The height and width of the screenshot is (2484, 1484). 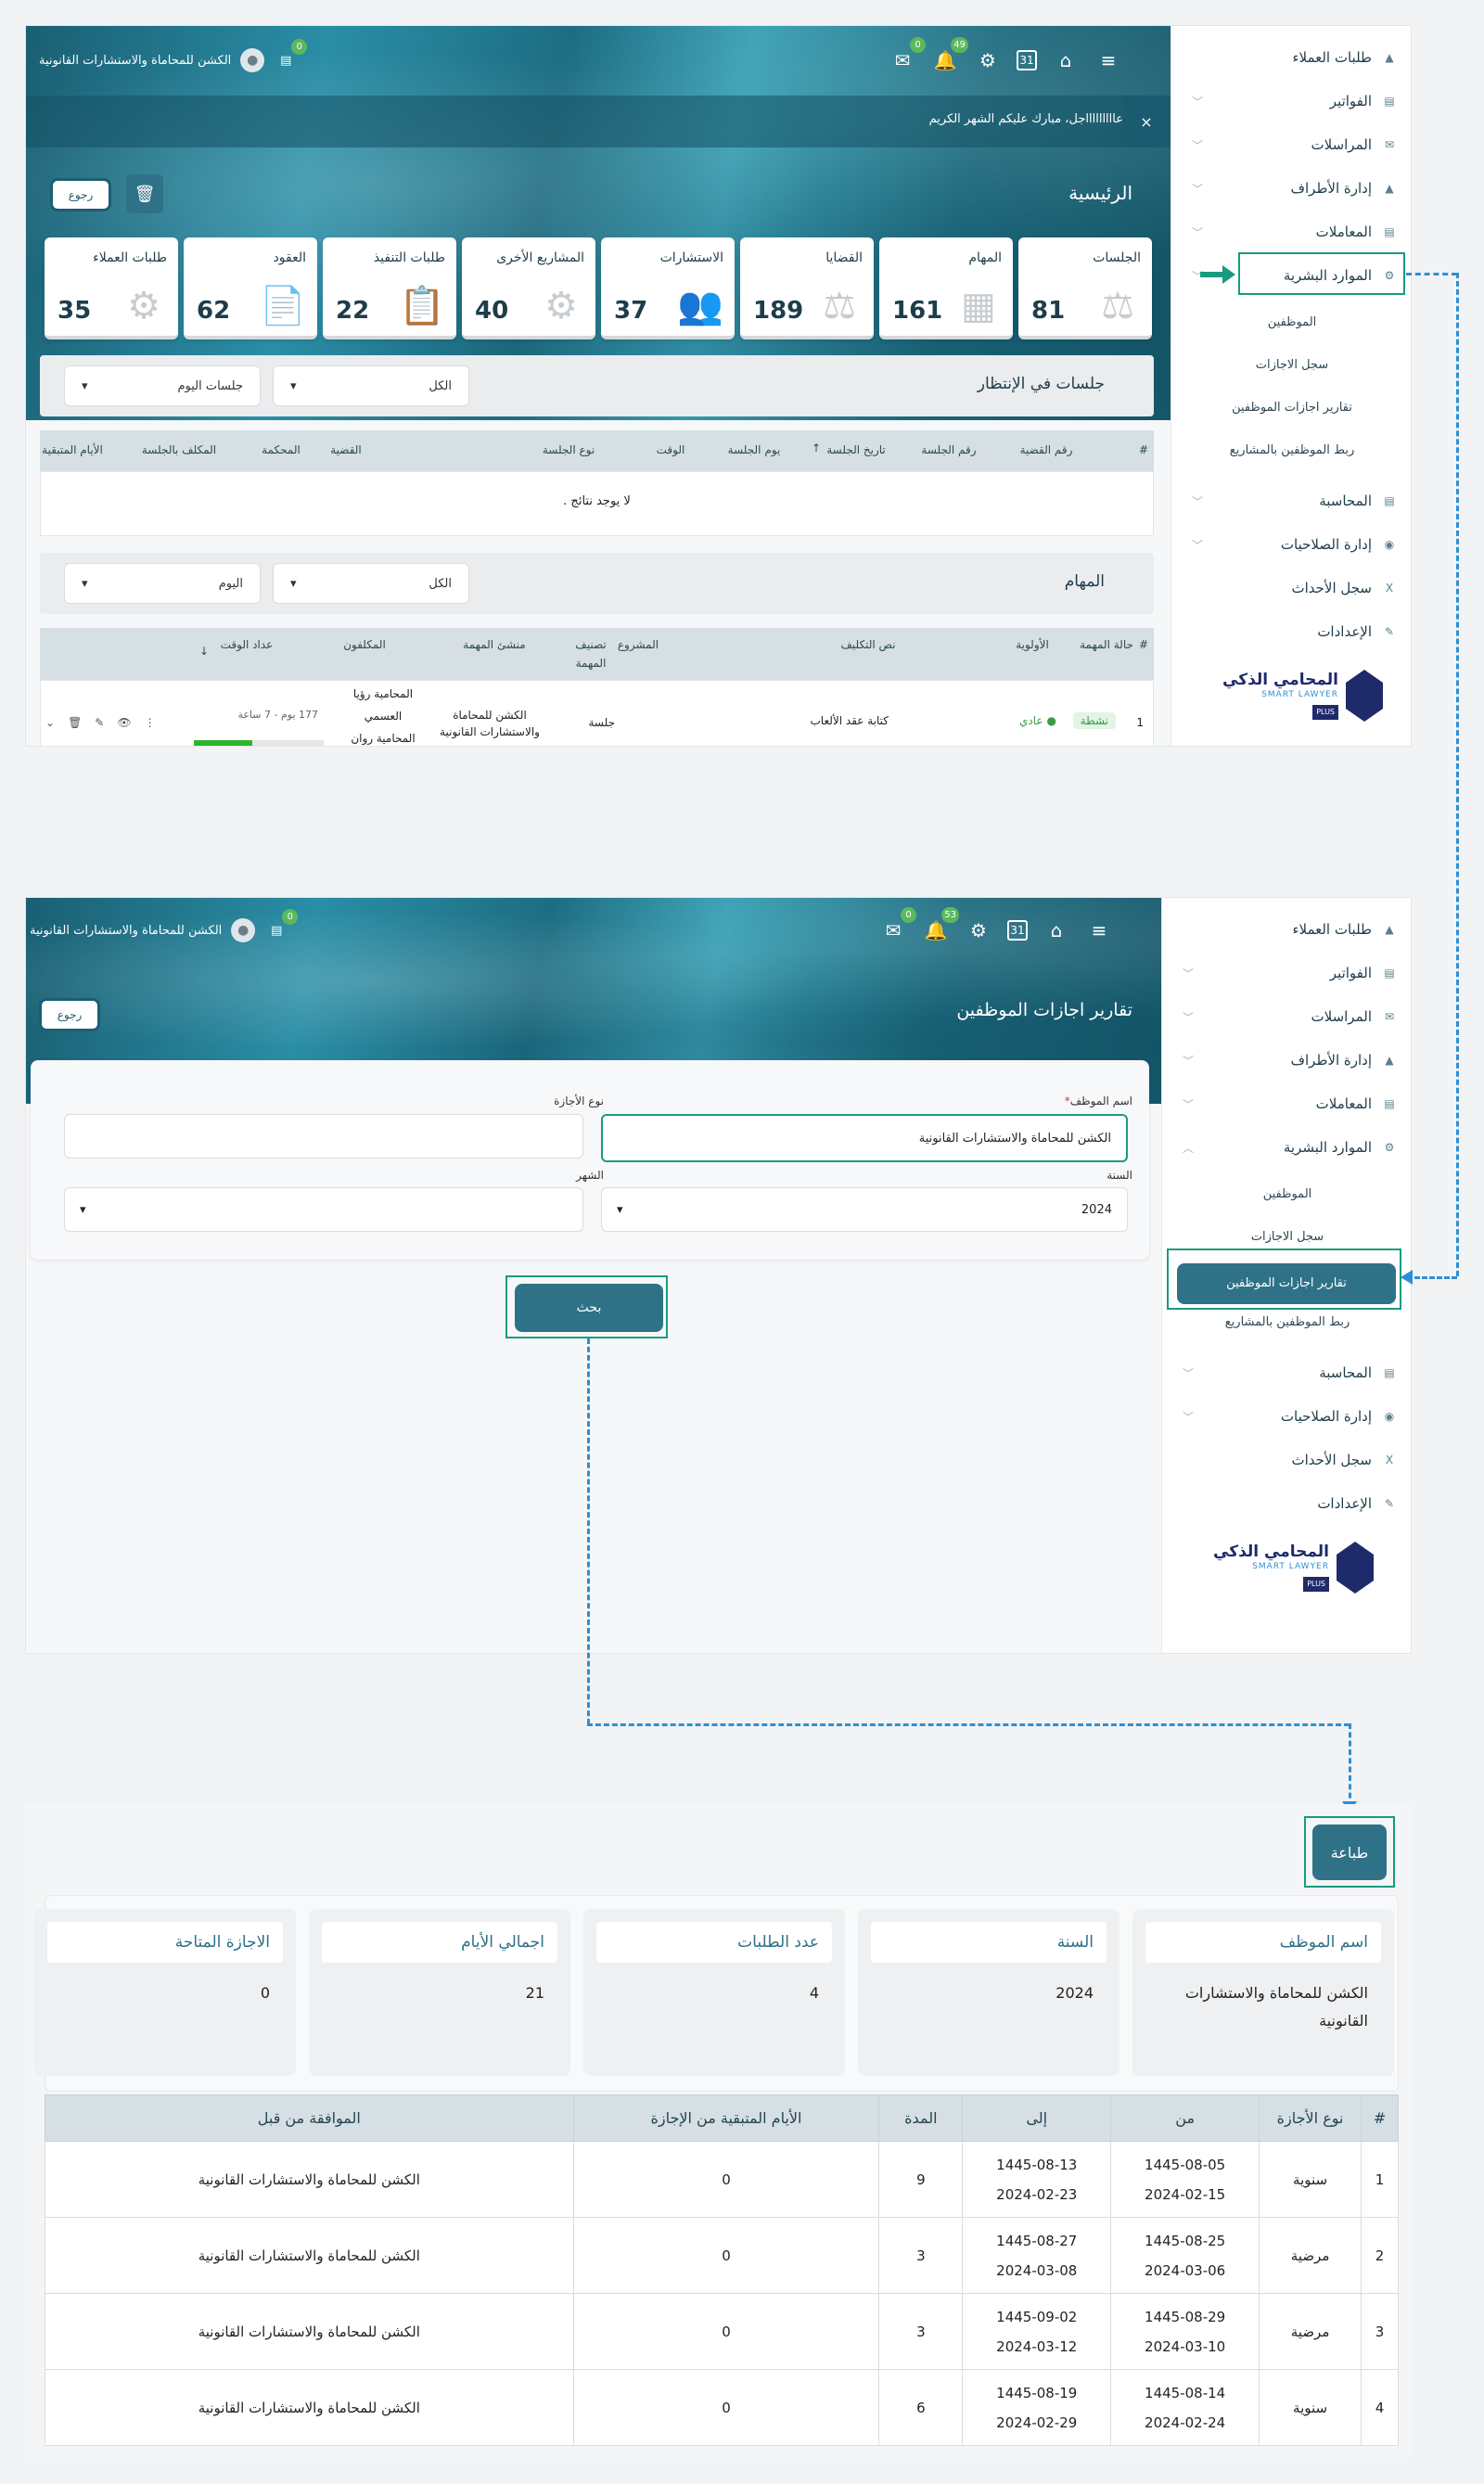 What do you see at coordinates (250, 288) in the screenshot?
I see `stat-card: العقود 62 📄` at bounding box center [250, 288].